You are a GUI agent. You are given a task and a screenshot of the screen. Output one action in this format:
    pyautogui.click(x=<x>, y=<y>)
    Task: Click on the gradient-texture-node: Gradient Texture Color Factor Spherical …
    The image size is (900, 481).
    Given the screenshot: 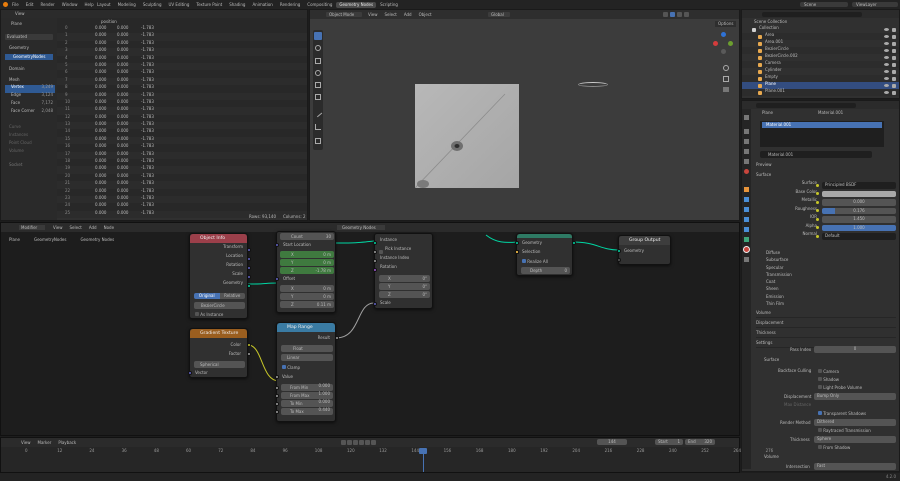 What is the action you would take?
    pyautogui.click(x=219, y=353)
    